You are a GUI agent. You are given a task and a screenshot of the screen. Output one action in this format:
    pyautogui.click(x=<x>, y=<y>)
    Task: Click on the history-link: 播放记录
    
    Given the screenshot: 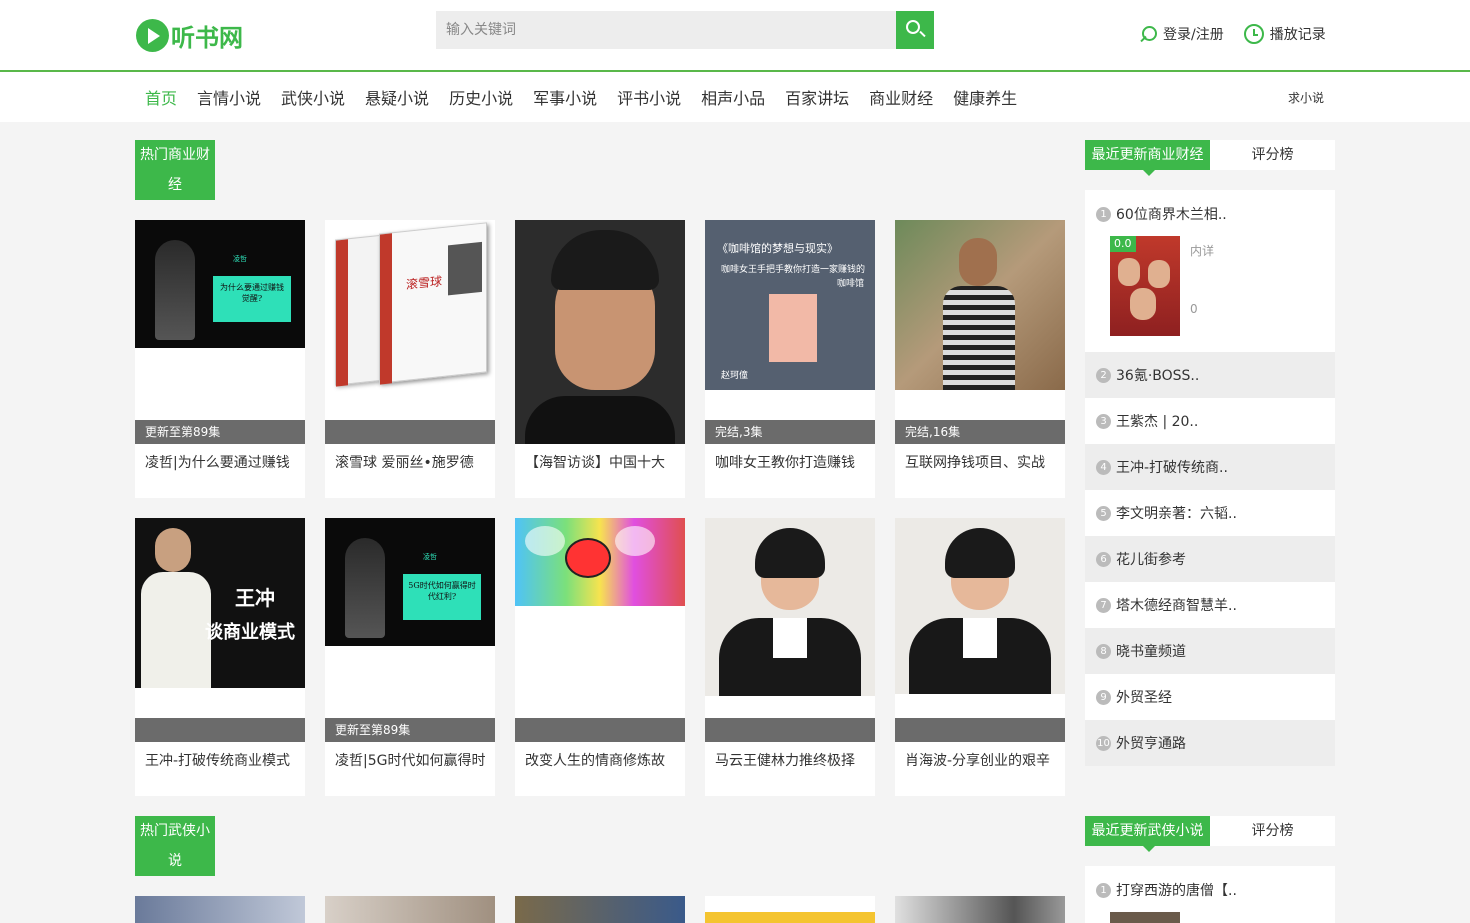 What is the action you would take?
    pyautogui.click(x=1284, y=34)
    